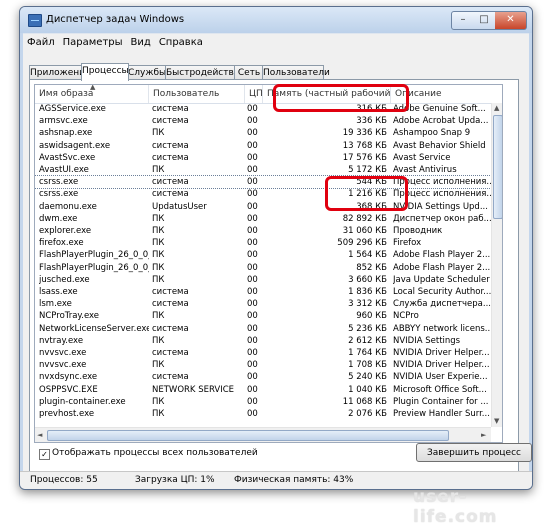 Image resolution: width=550 pixels, height=527 pixels. What do you see at coordinates (406, 316) in the screenshot?
I see `process-description: NCPro` at bounding box center [406, 316].